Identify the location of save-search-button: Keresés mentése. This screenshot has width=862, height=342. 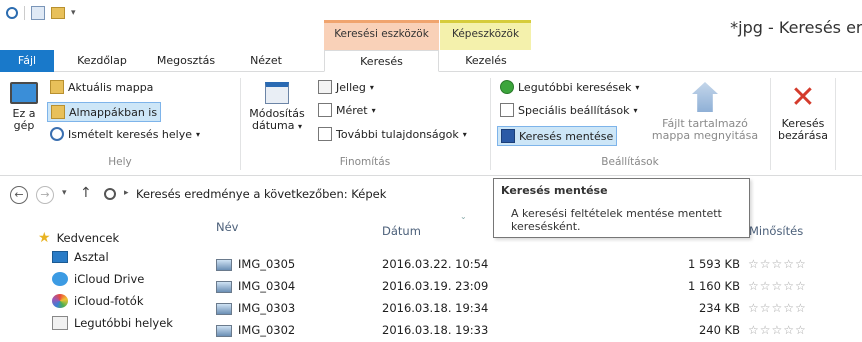
(557, 136).